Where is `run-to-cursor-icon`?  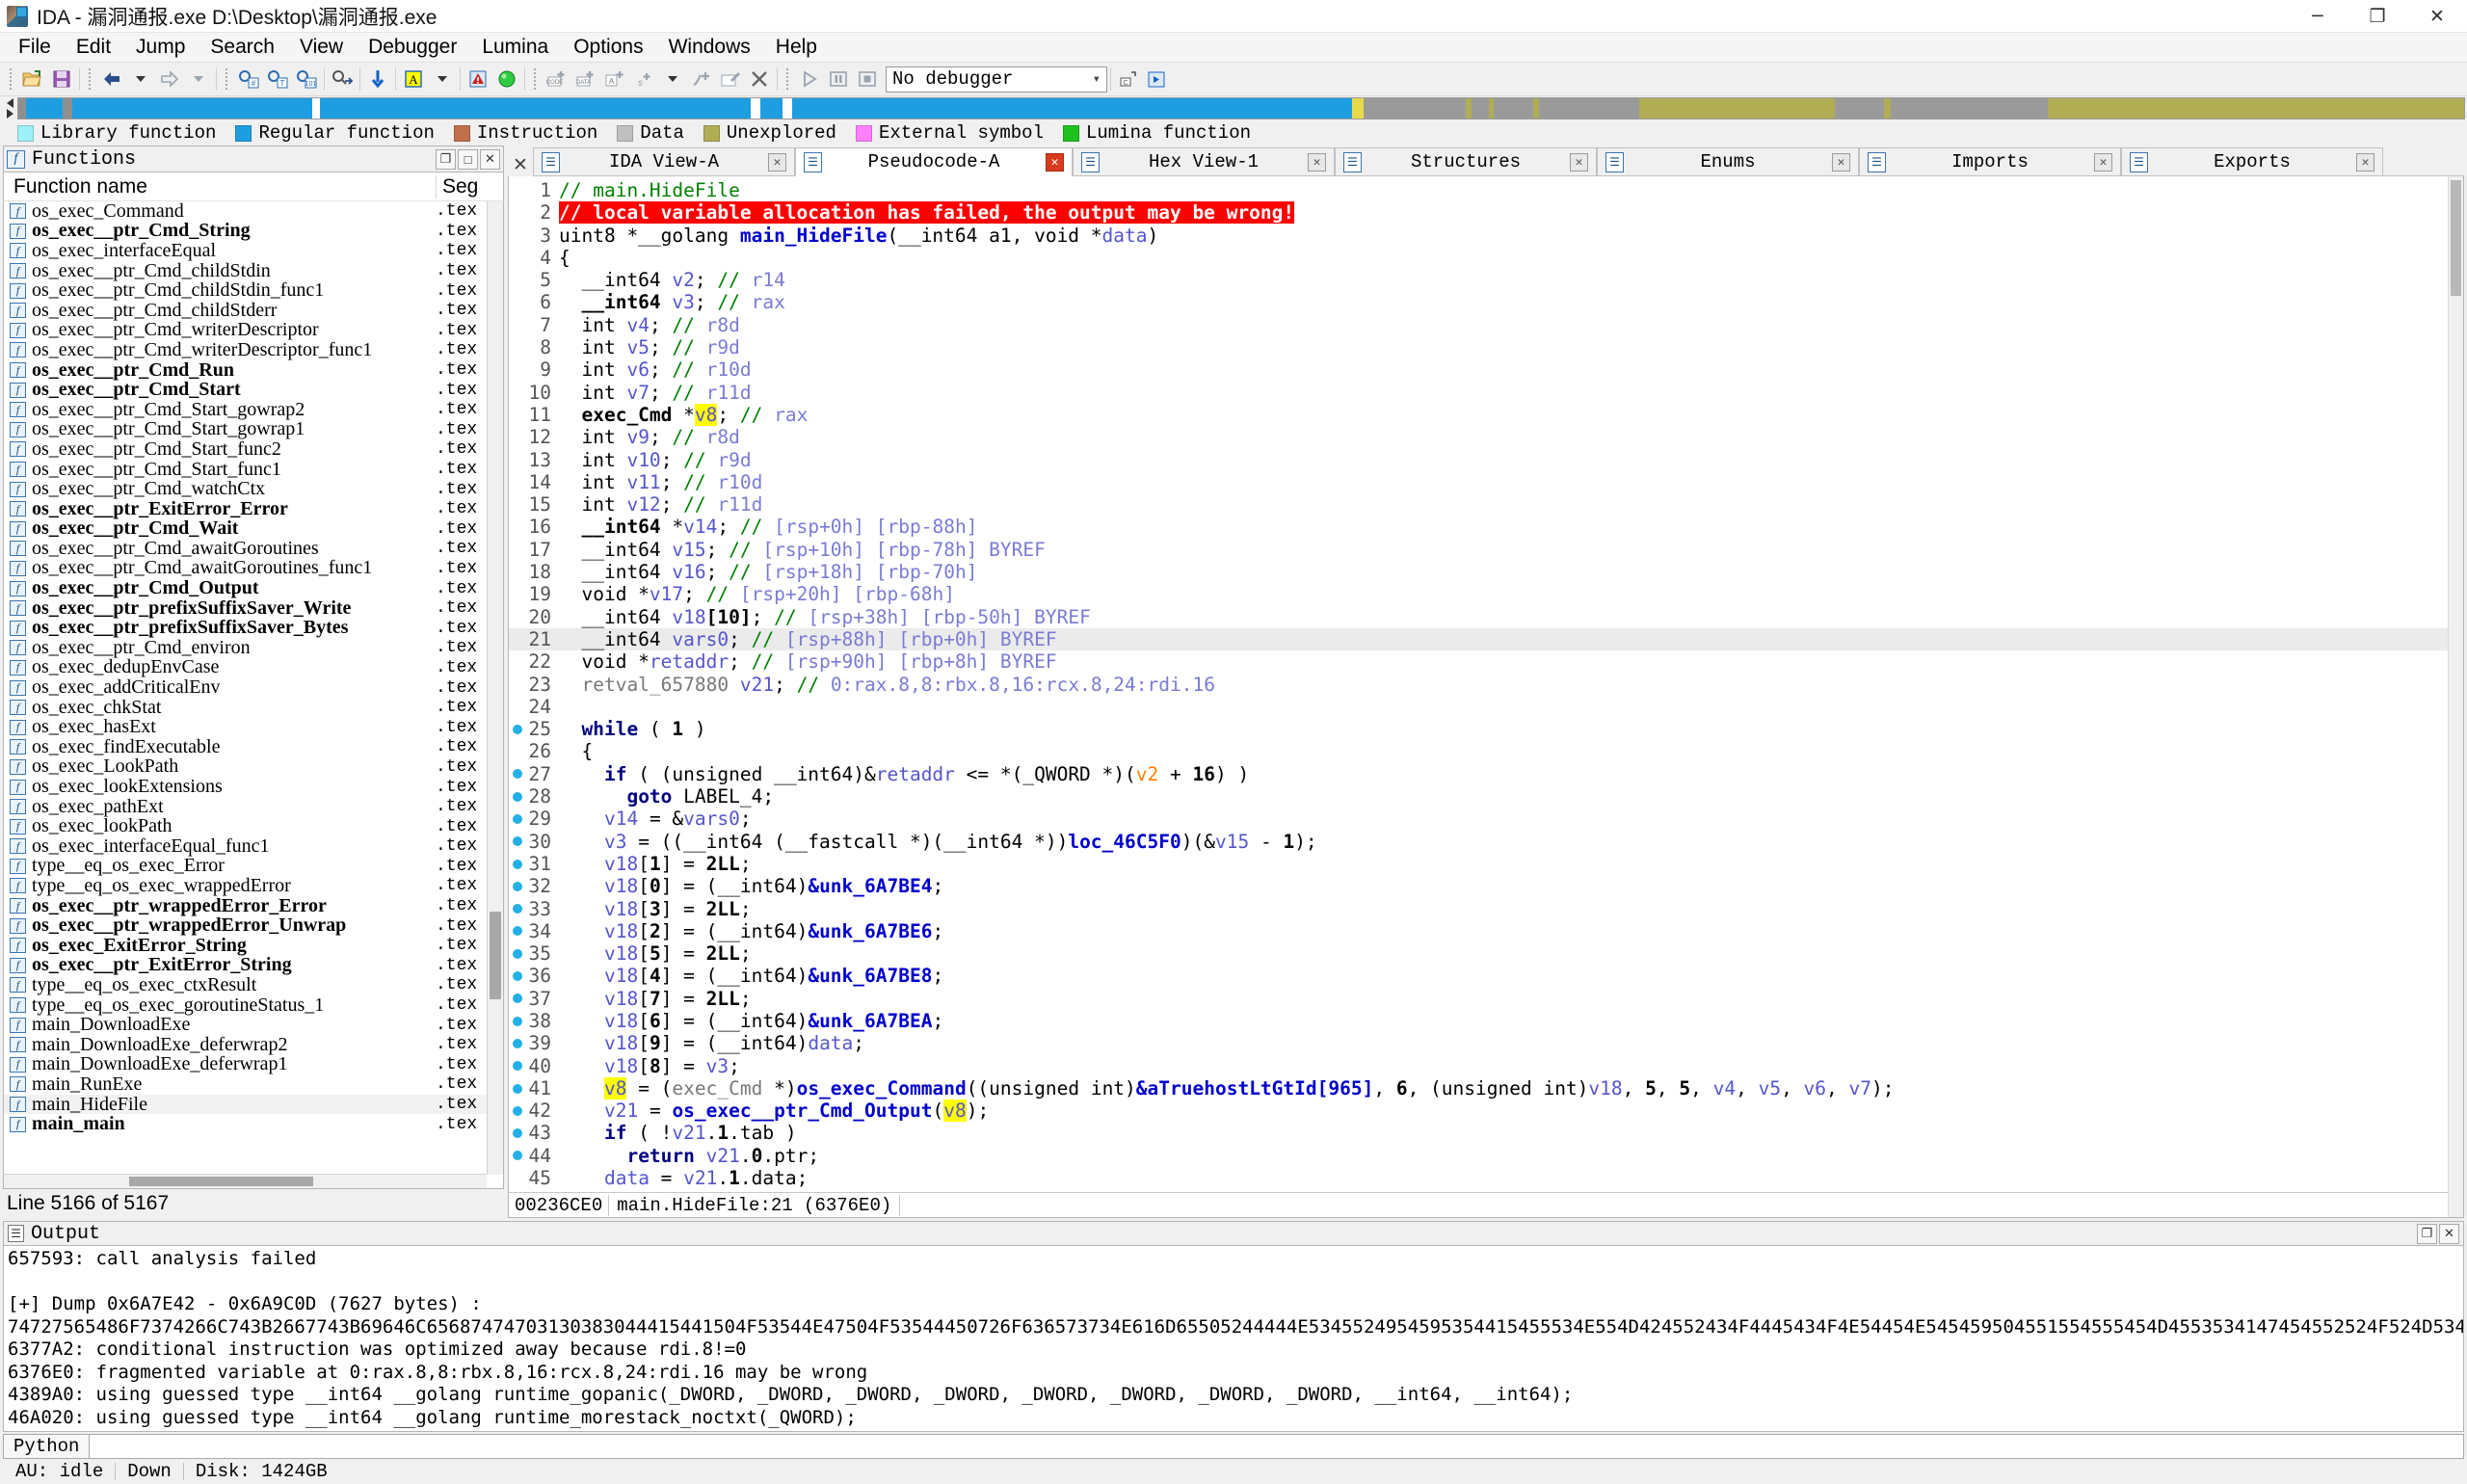 run-to-cursor-icon is located at coordinates (1157, 79).